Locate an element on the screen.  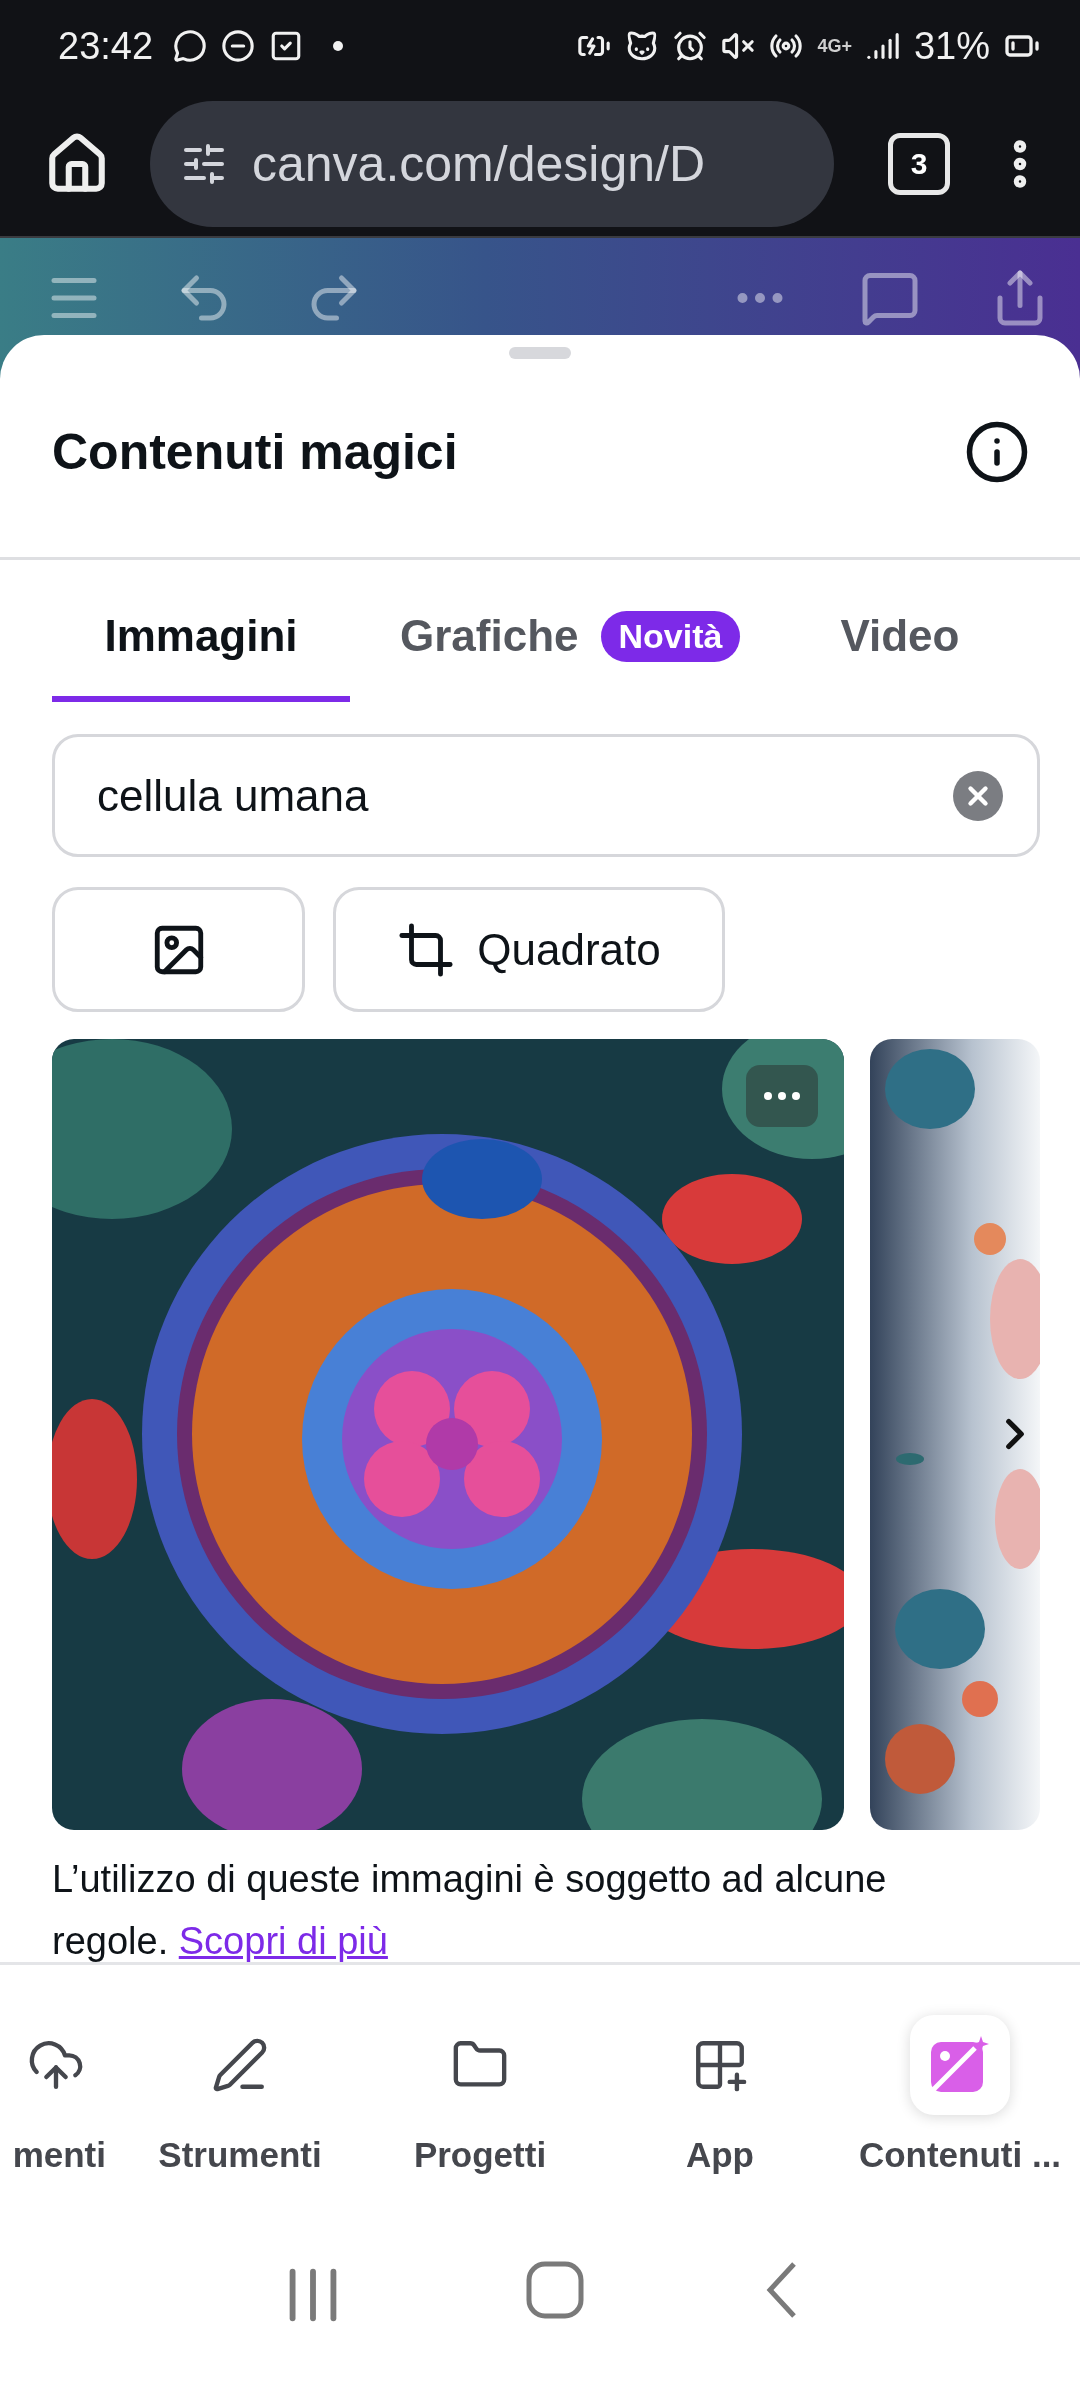
more-options-button is located at coordinates (782, 1096).